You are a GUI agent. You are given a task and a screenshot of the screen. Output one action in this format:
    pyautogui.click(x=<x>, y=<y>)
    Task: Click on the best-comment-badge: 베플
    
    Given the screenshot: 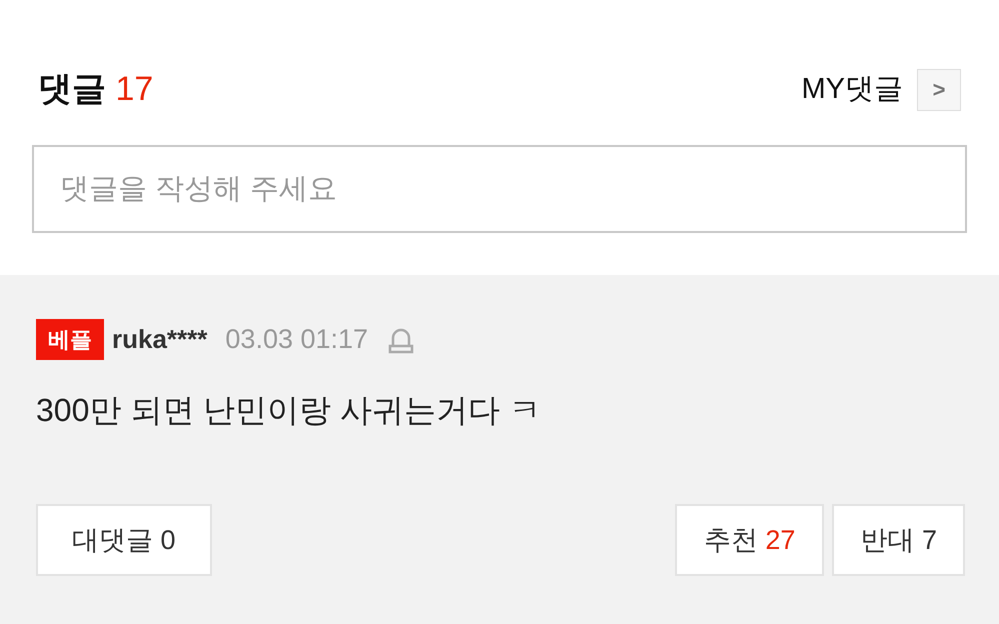 What is the action you would take?
    pyautogui.click(x=70, y=339)
    